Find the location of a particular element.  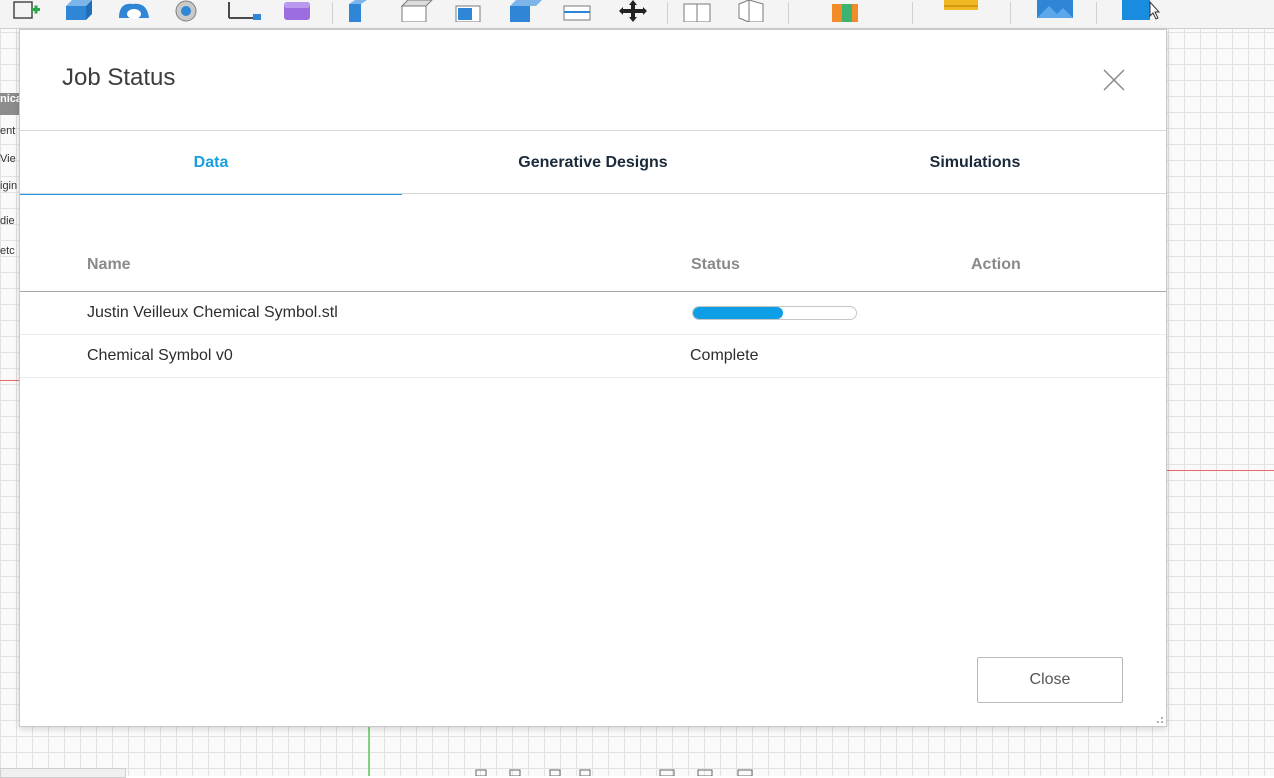

table-row: Chemical Symbol v0 Complete is located at coordinates (593, 356).